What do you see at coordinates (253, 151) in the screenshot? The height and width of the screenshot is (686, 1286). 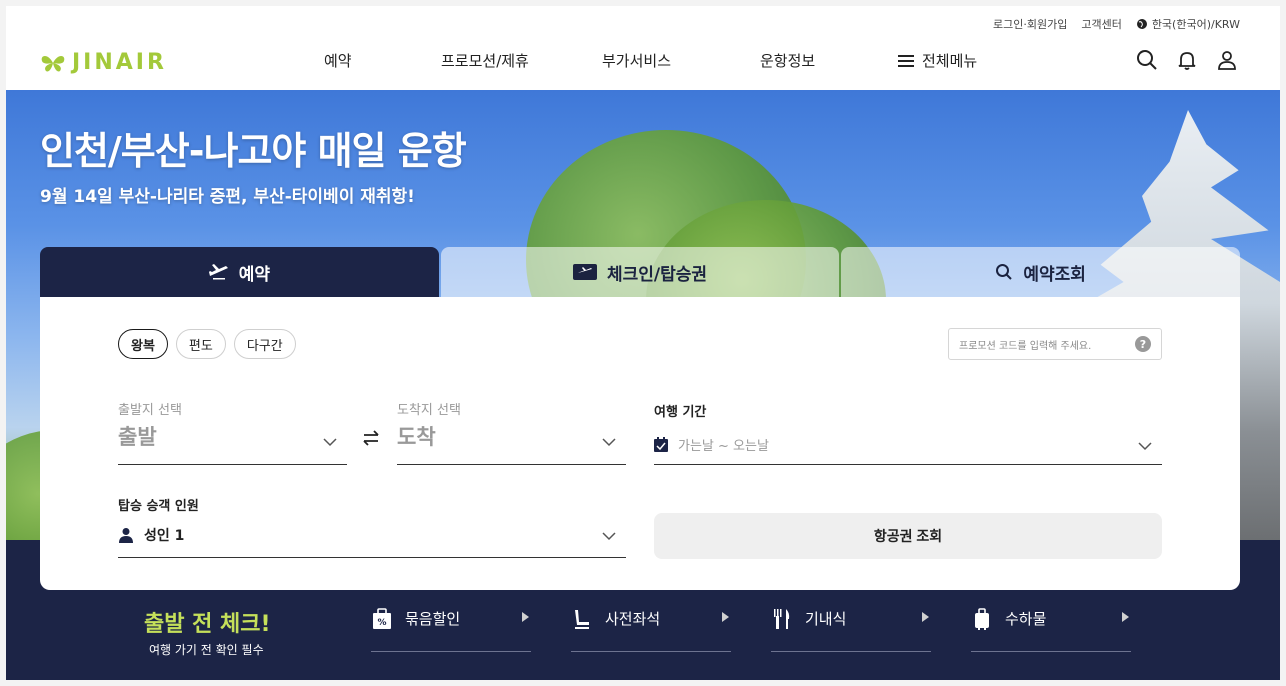 I see `hero-title: 인천/부산-나고야 매일 운항` at bounding box center [253, 151].